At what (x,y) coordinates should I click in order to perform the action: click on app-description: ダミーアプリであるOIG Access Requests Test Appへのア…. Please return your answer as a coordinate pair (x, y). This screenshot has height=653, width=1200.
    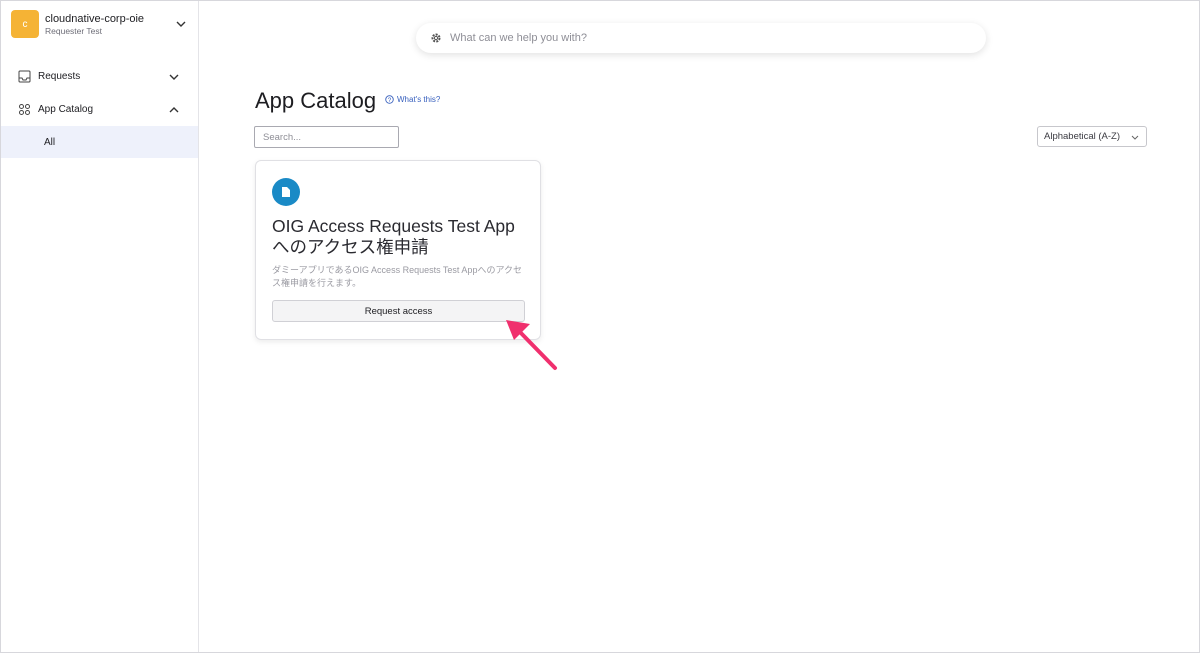
    Looking at the image, I should click on (397, 276).